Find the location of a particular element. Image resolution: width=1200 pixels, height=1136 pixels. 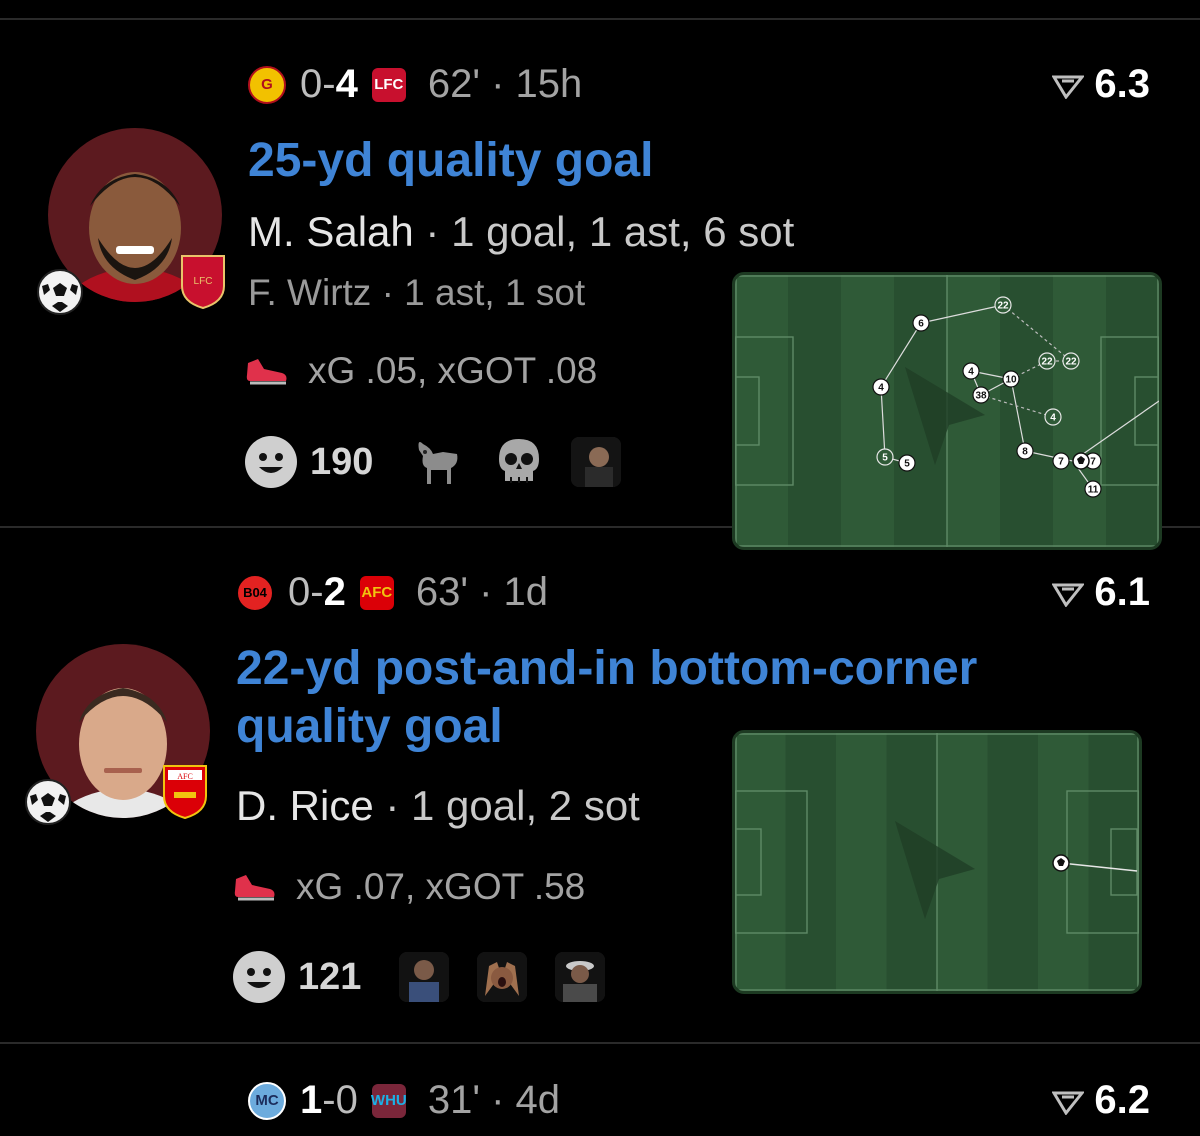

match-meta: MC 1-0 WHU 31' · 4d is located at coordinates (404, 1100).